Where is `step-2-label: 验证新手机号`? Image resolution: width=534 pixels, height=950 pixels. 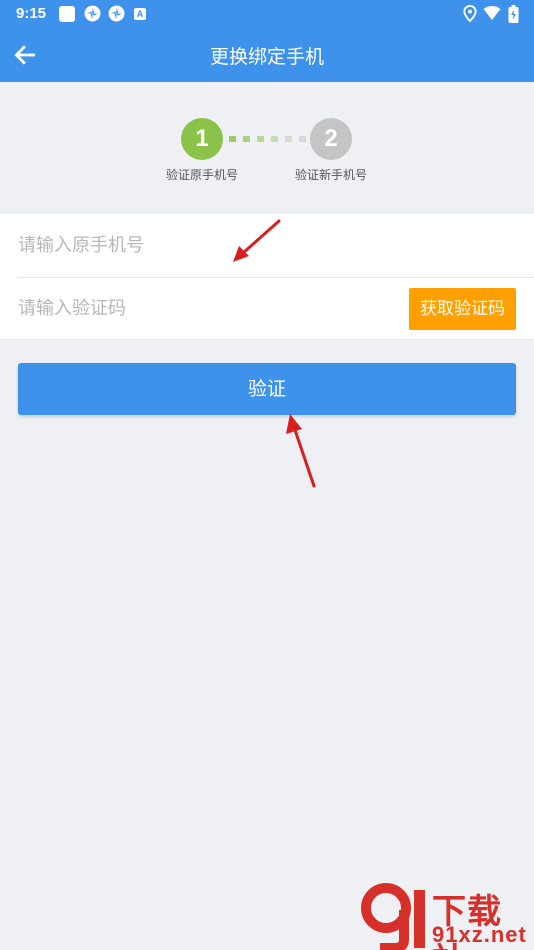
step-2-label: 验证新手机号 is located at coordinates (330, 175).